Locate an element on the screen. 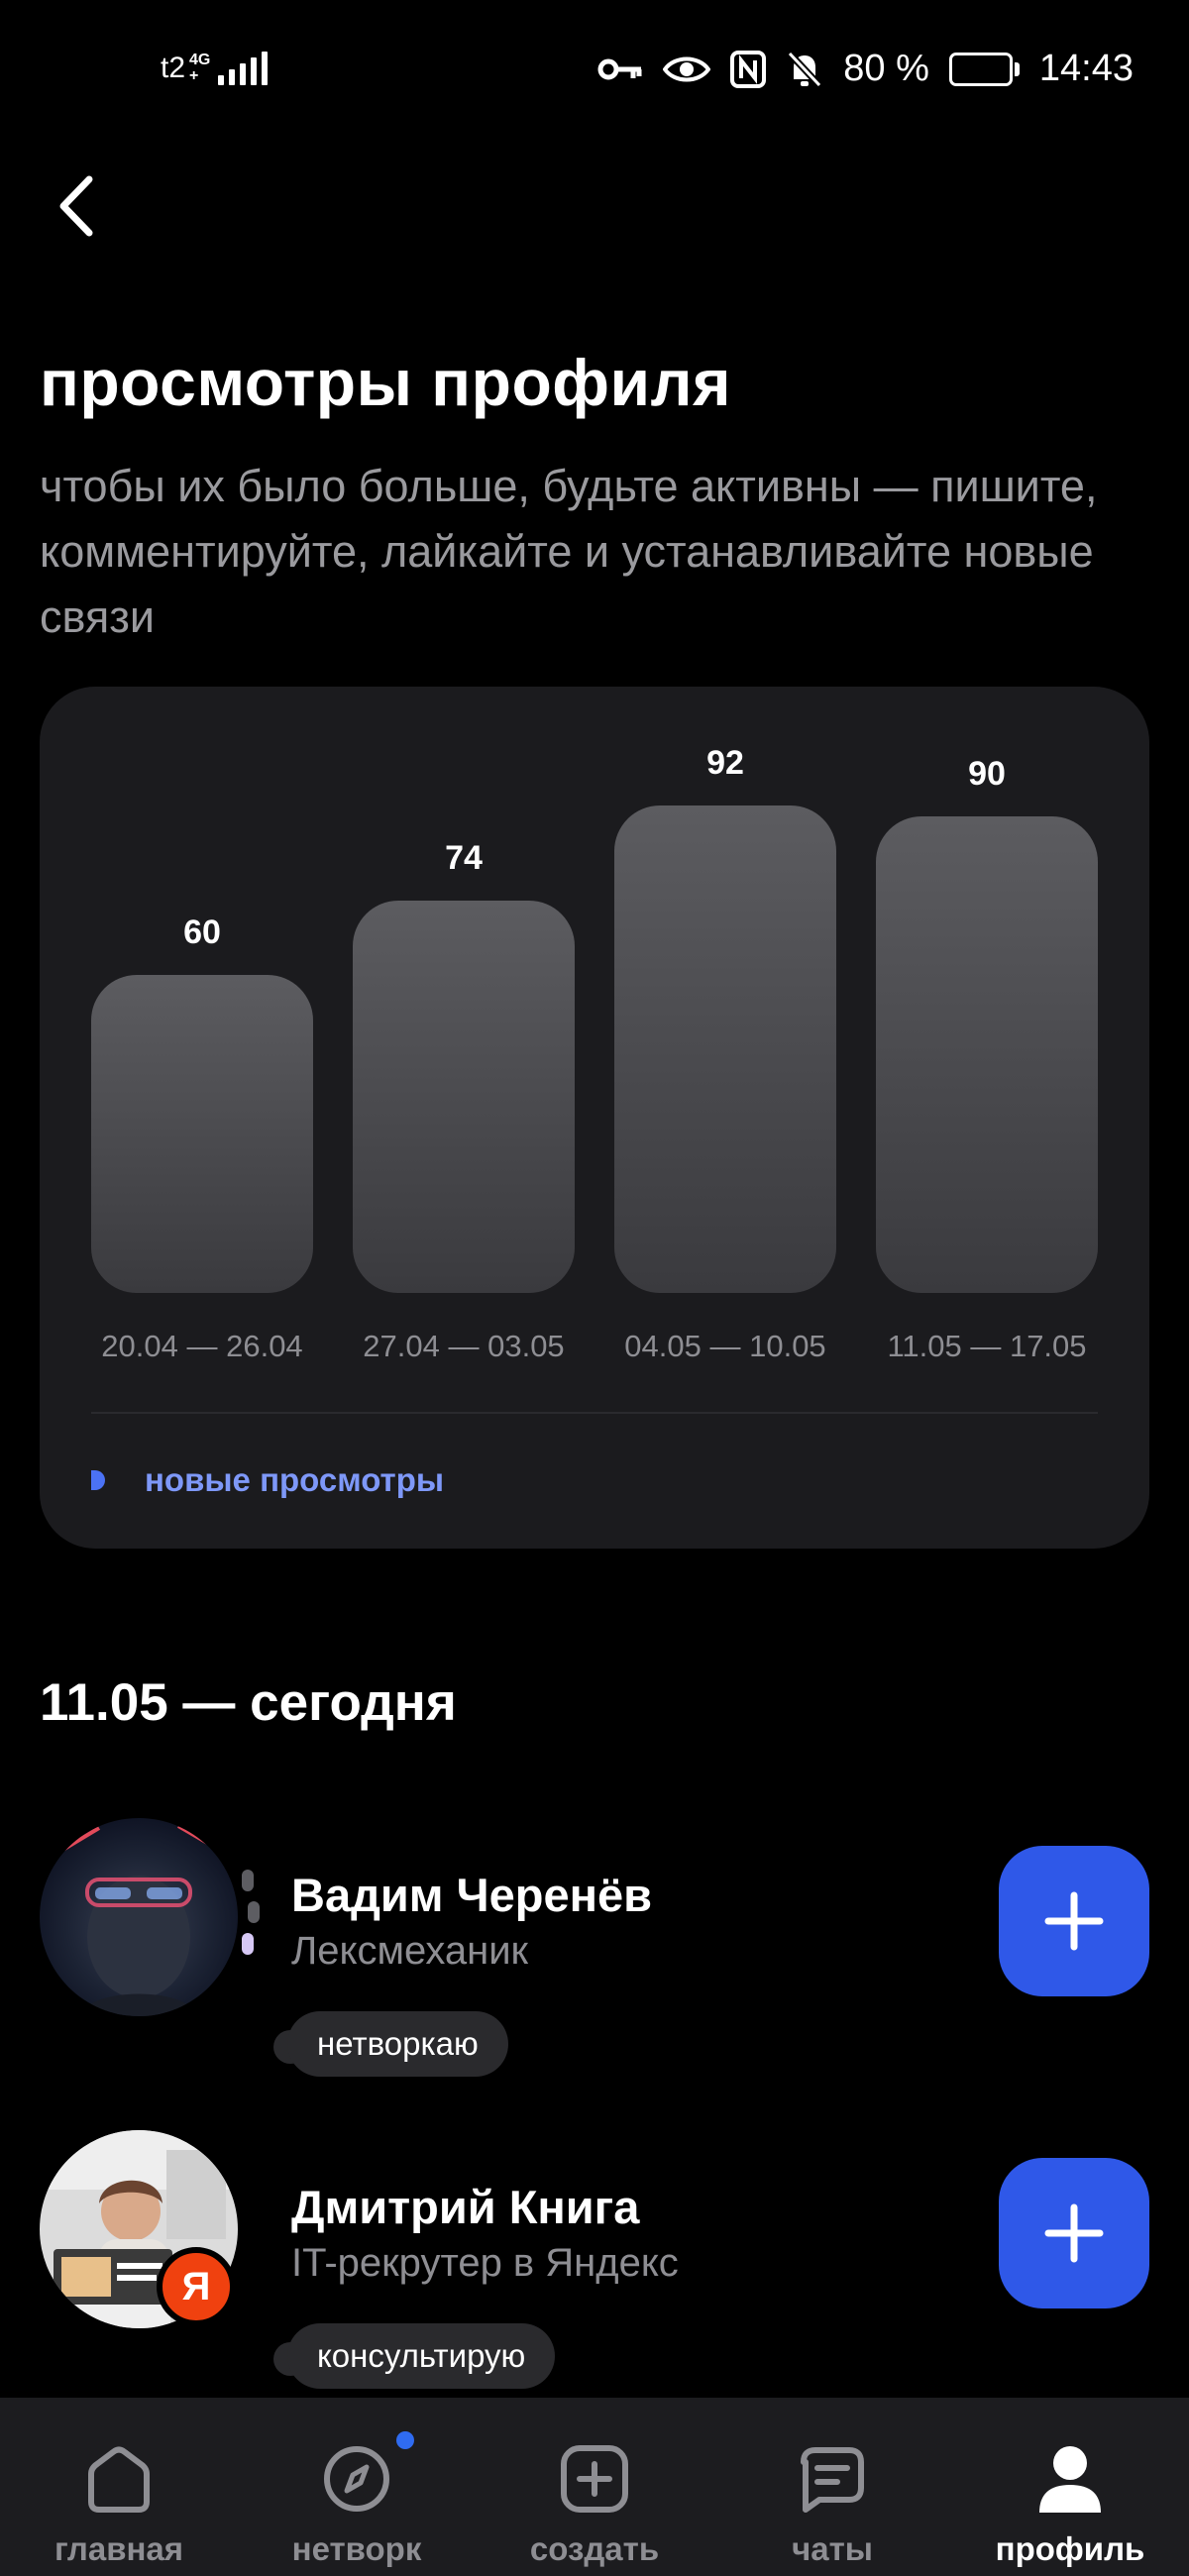  nav-label: главная is located at coordinates (119, 2548).